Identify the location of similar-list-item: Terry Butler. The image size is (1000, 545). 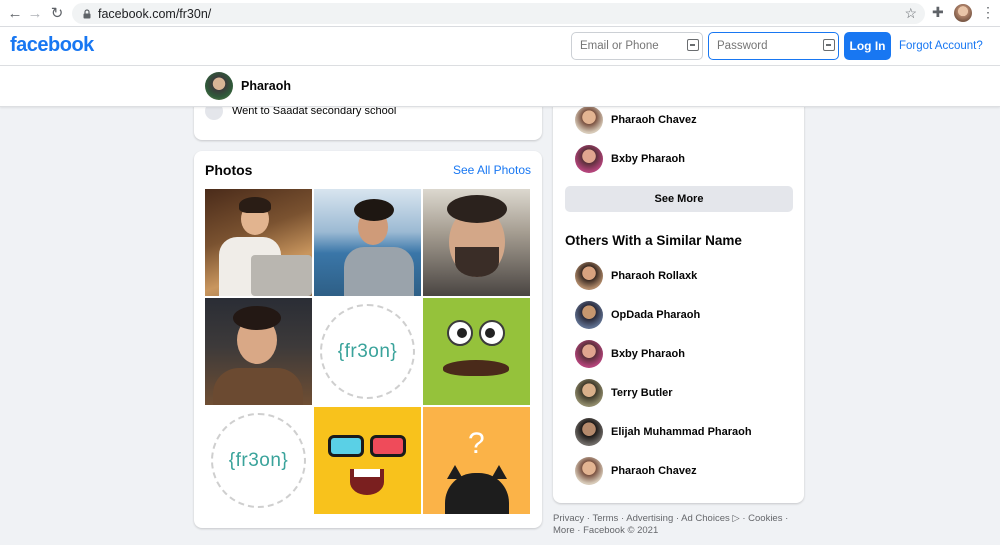
(624, 393).